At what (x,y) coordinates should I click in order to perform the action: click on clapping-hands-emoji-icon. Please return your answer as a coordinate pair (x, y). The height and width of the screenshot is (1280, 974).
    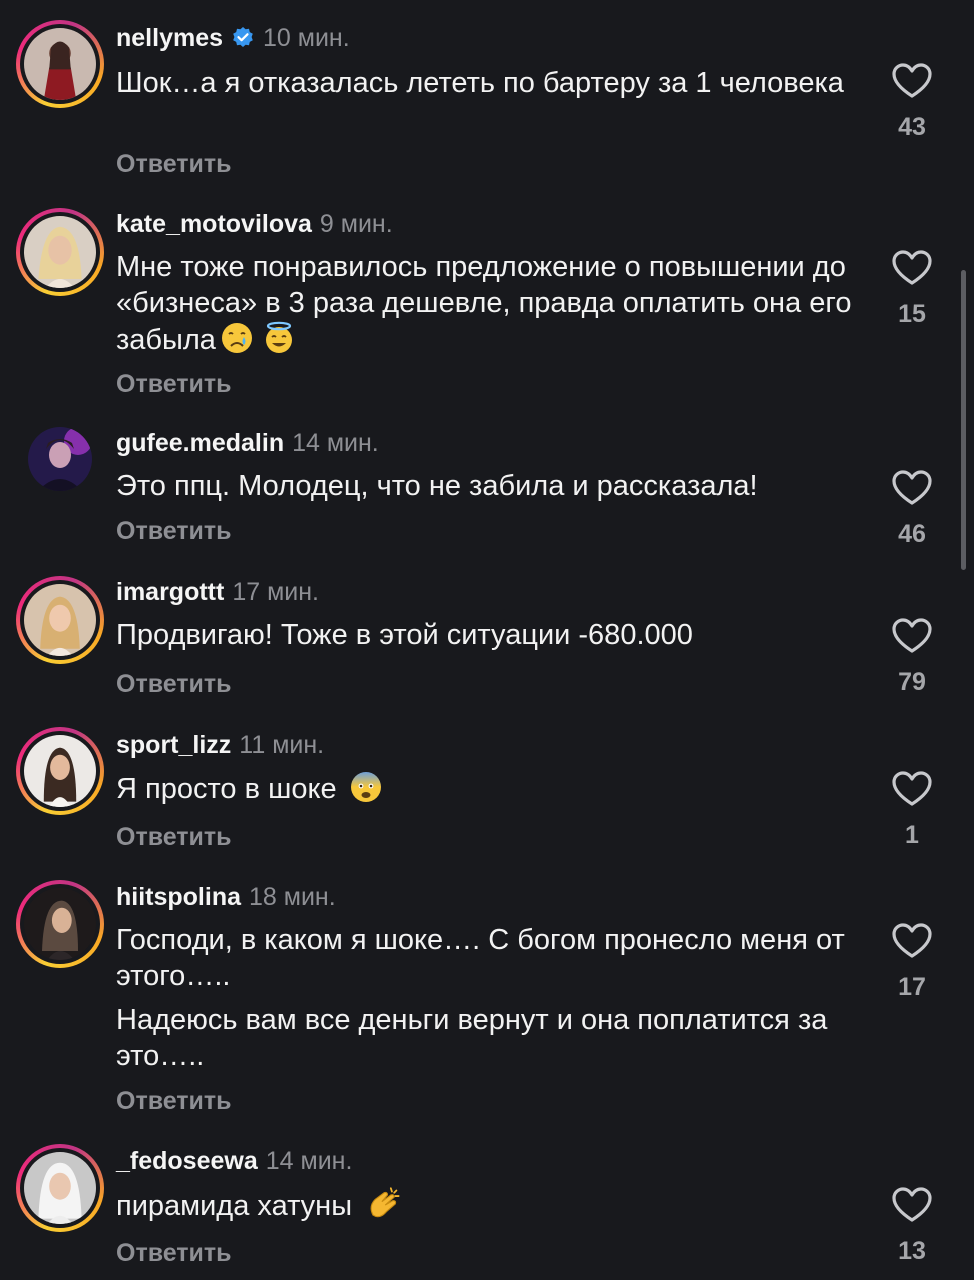
    Looking at the image, I should click on (385, 1202).